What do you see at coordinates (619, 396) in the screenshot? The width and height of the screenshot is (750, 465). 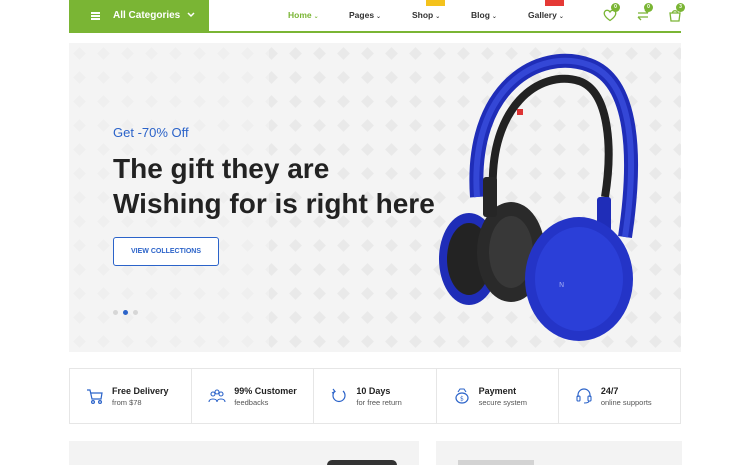 I see `feature-item: 24/7 online supports` at bounding box center [619, 396].